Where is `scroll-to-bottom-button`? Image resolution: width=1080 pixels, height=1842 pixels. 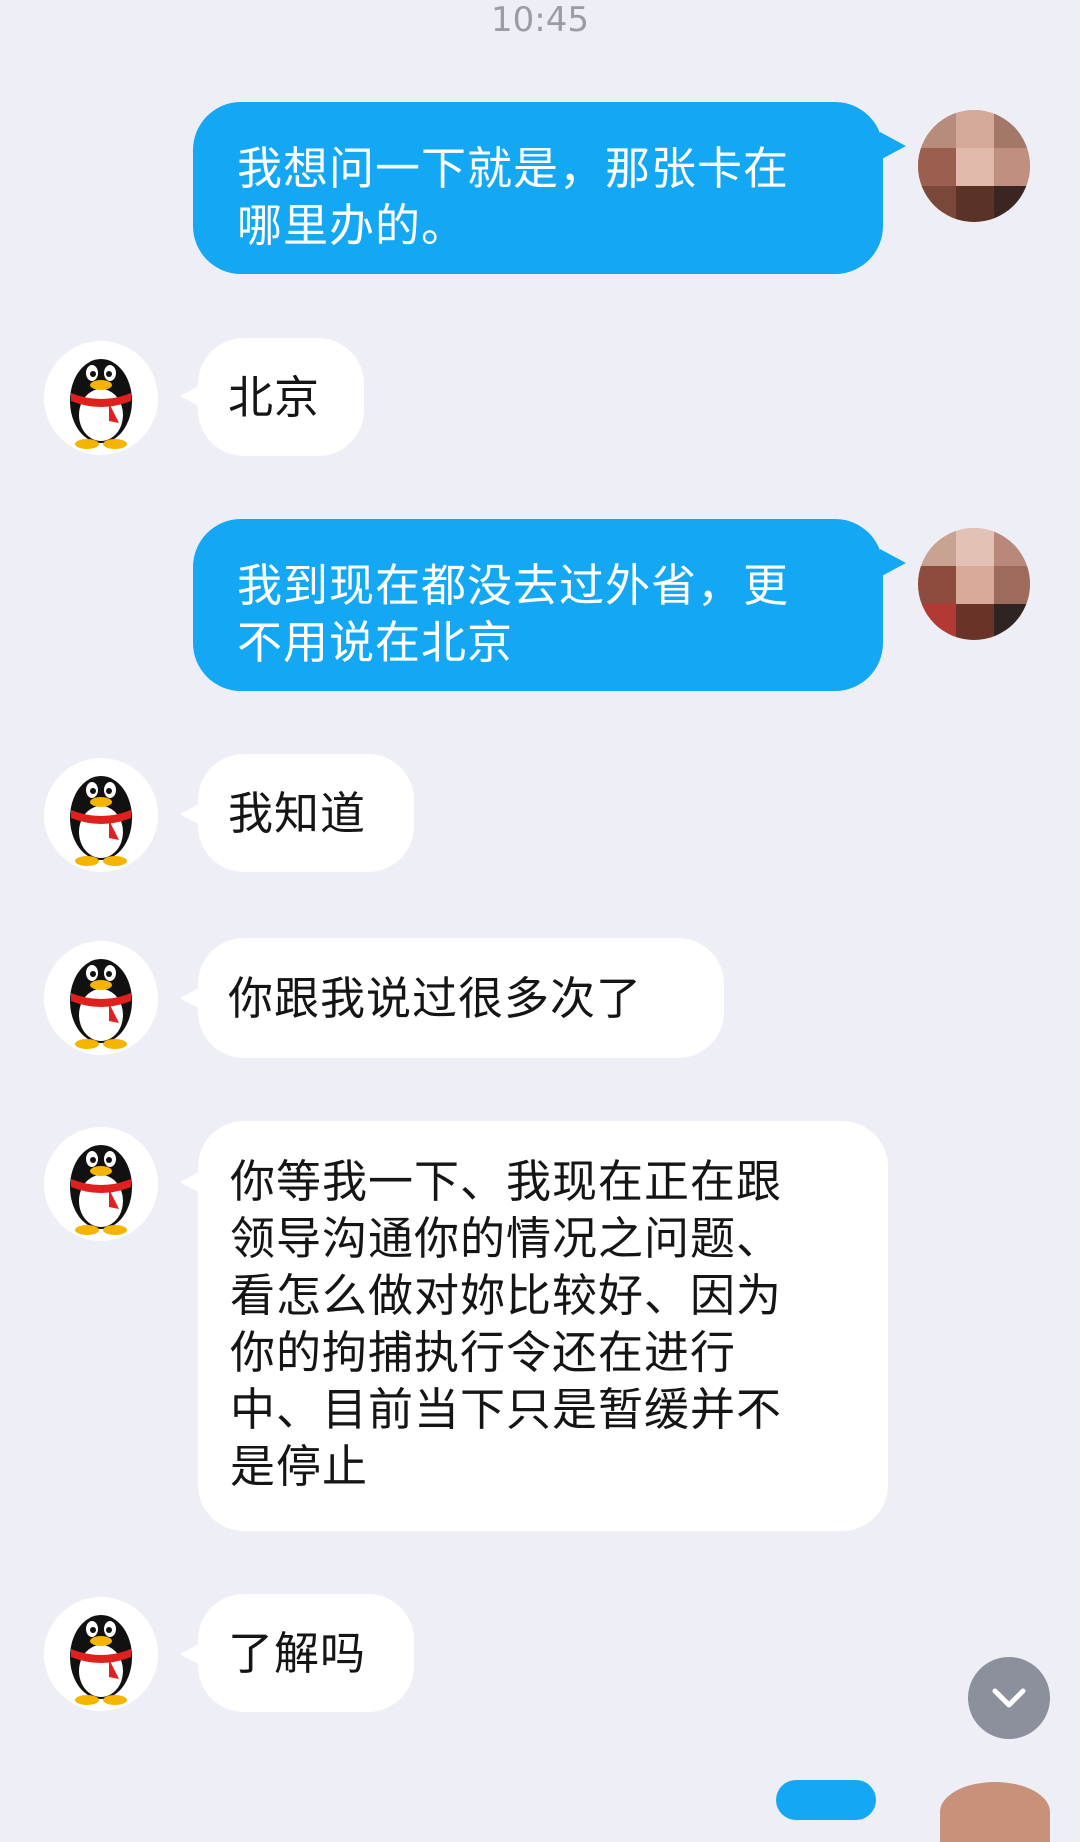
scroll-to-bottom-button is located at coordinates (1009, 1698).